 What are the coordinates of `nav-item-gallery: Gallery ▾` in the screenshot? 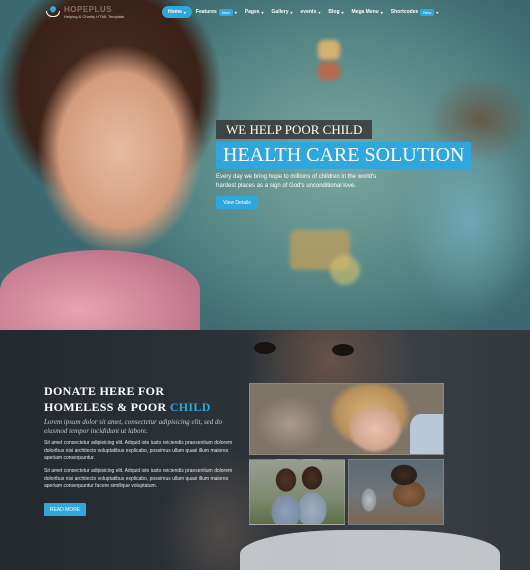 It's located at (282, 12).